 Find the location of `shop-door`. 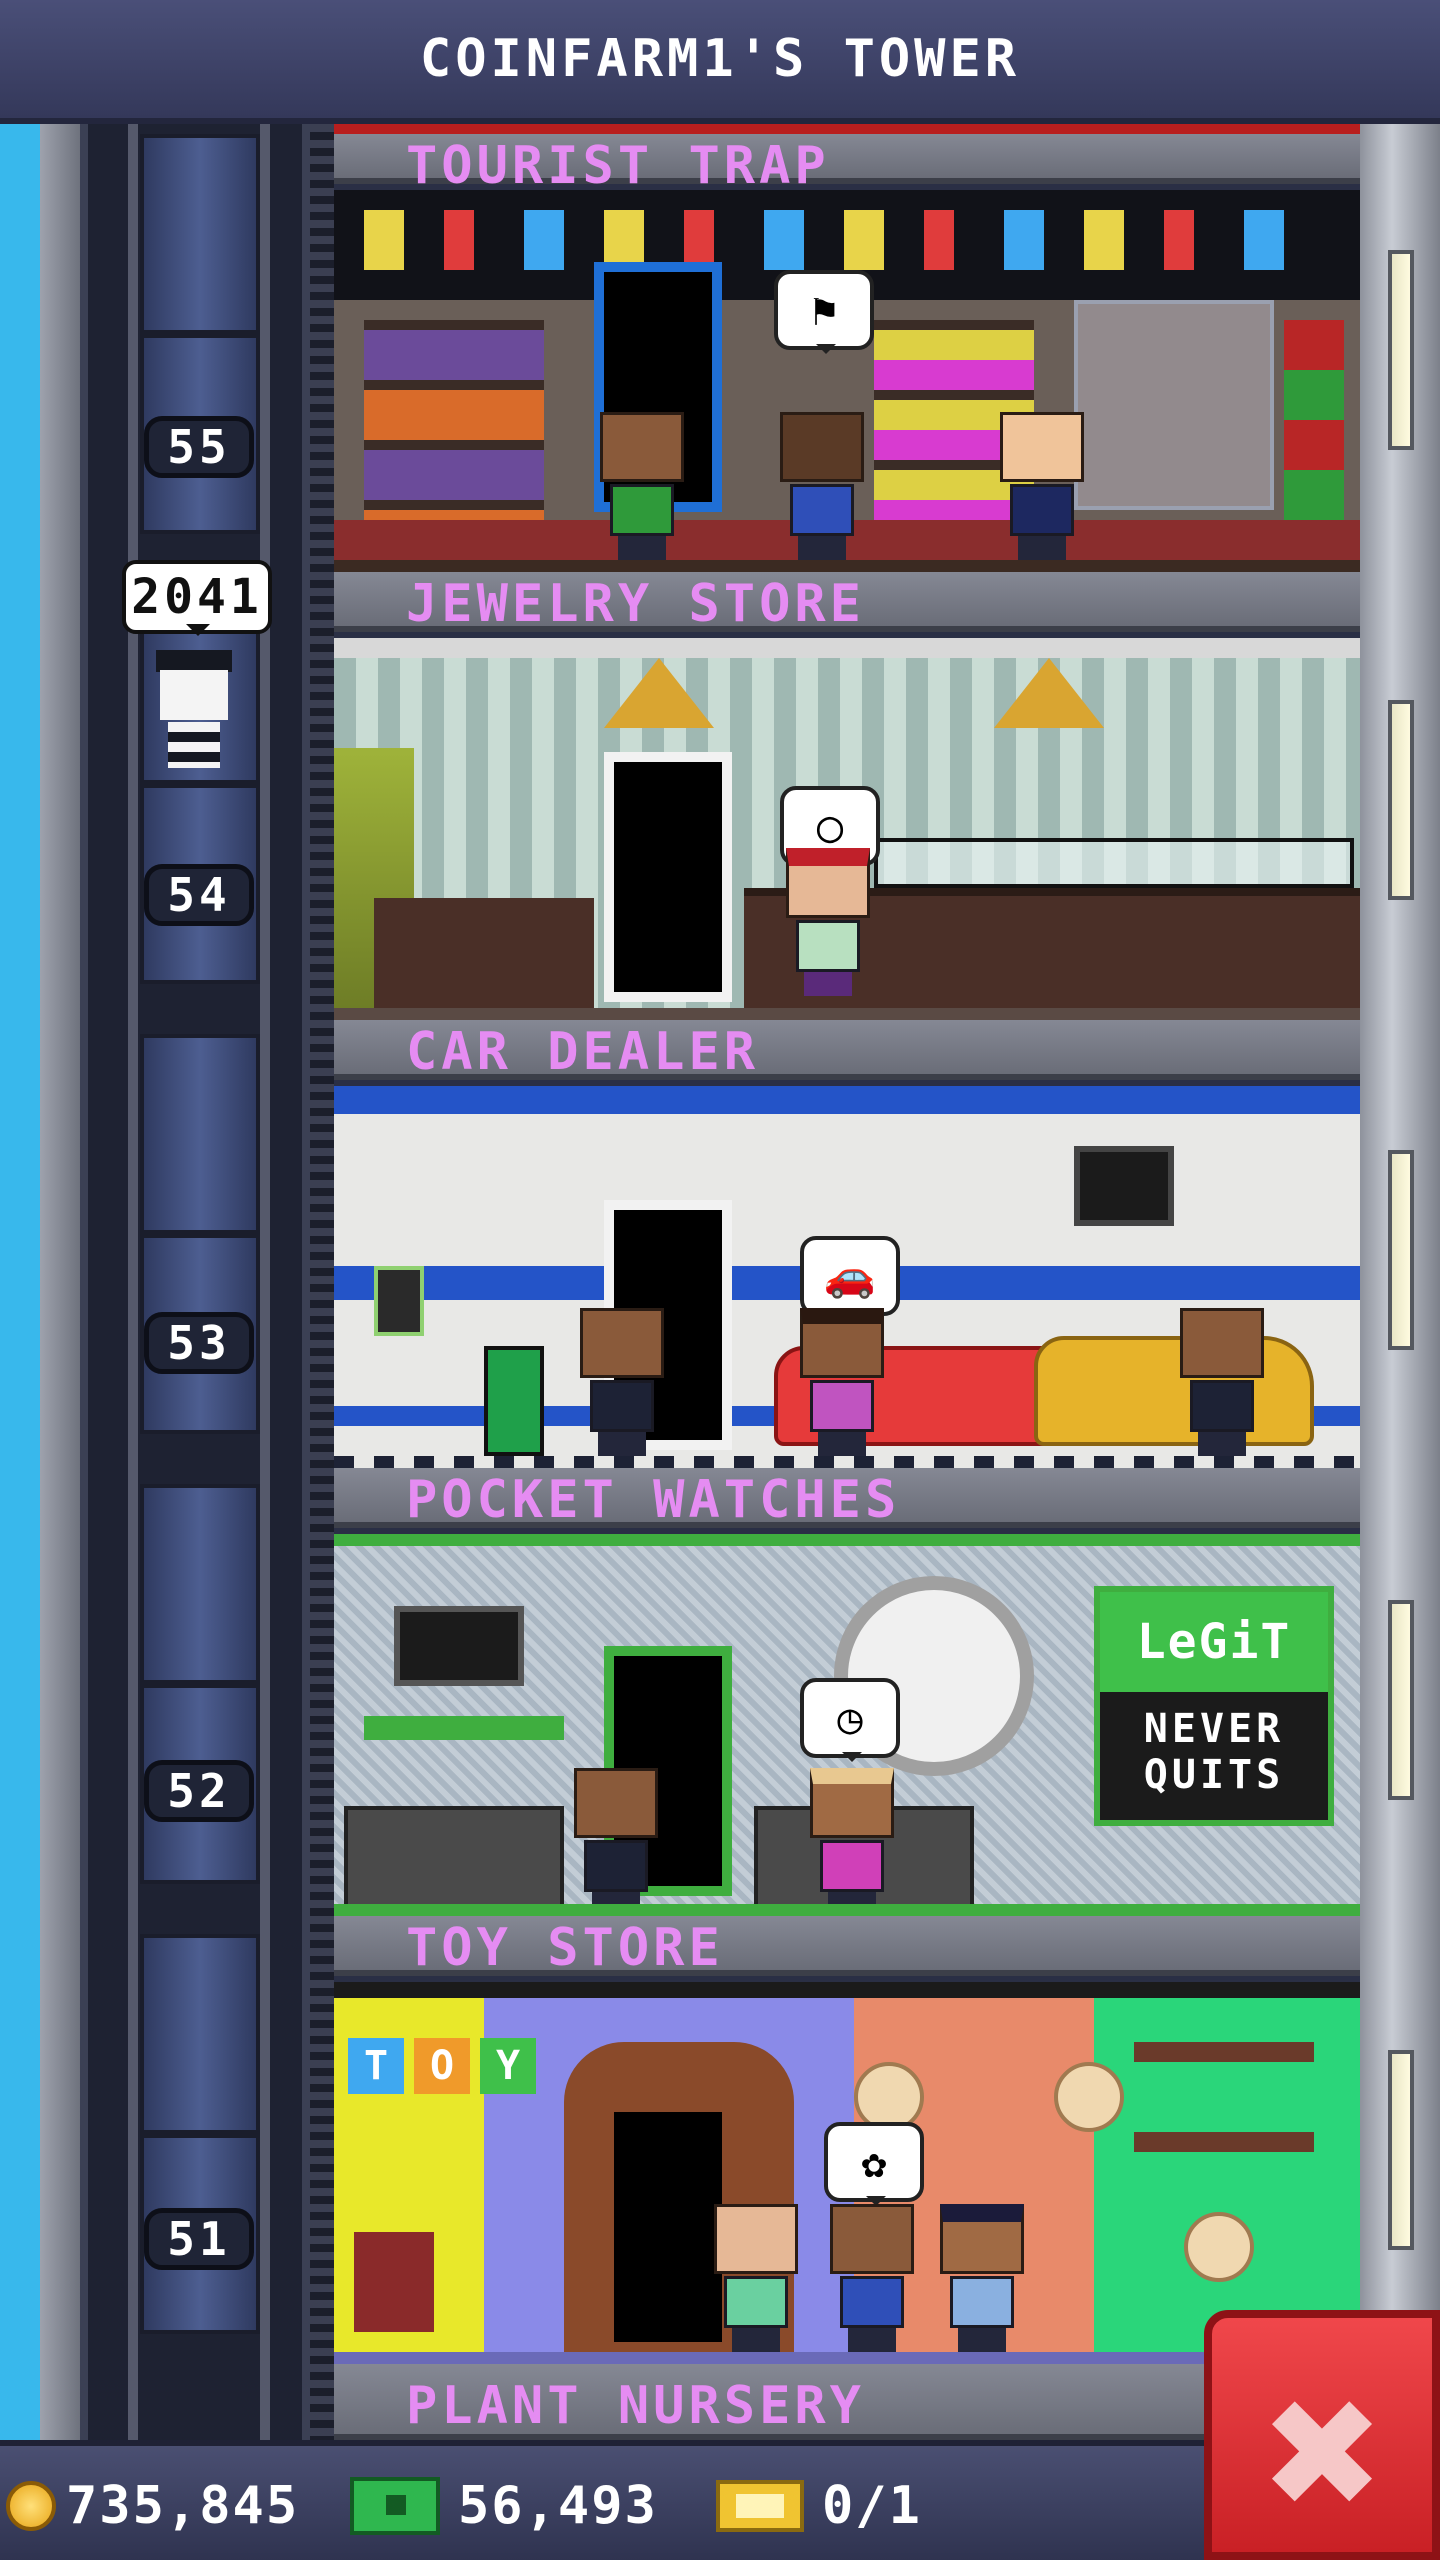

shop-door is located at coordinates (668, 877).